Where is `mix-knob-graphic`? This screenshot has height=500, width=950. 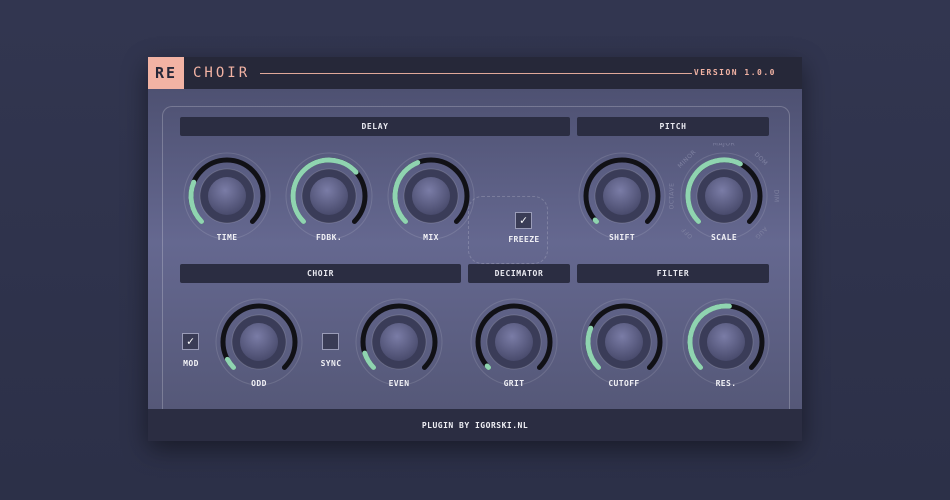 mix-knob-graphic is located at coordinates (431, 196).